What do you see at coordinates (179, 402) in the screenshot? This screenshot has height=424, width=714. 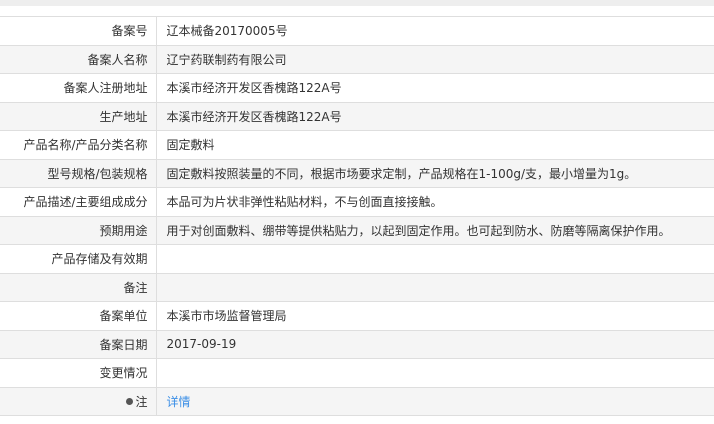 I see `details-link: 详情` at bounding box center [179, 402].